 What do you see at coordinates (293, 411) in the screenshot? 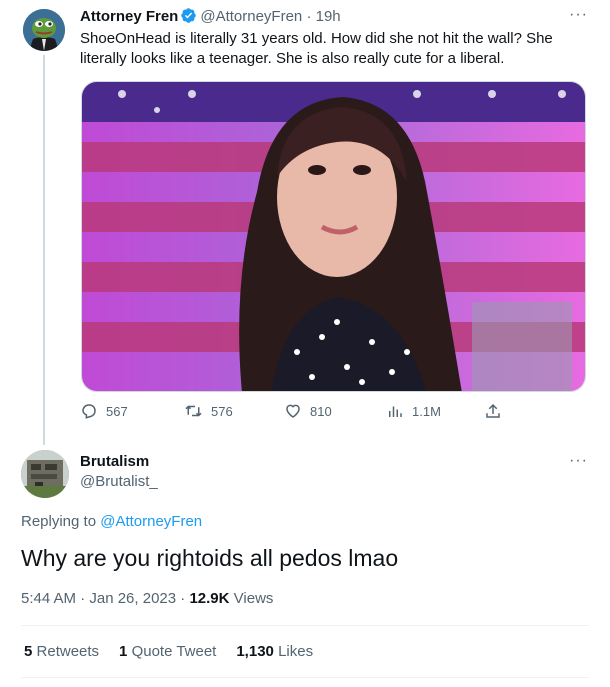
I see `heart-icon` at bounding box center [293, 411].